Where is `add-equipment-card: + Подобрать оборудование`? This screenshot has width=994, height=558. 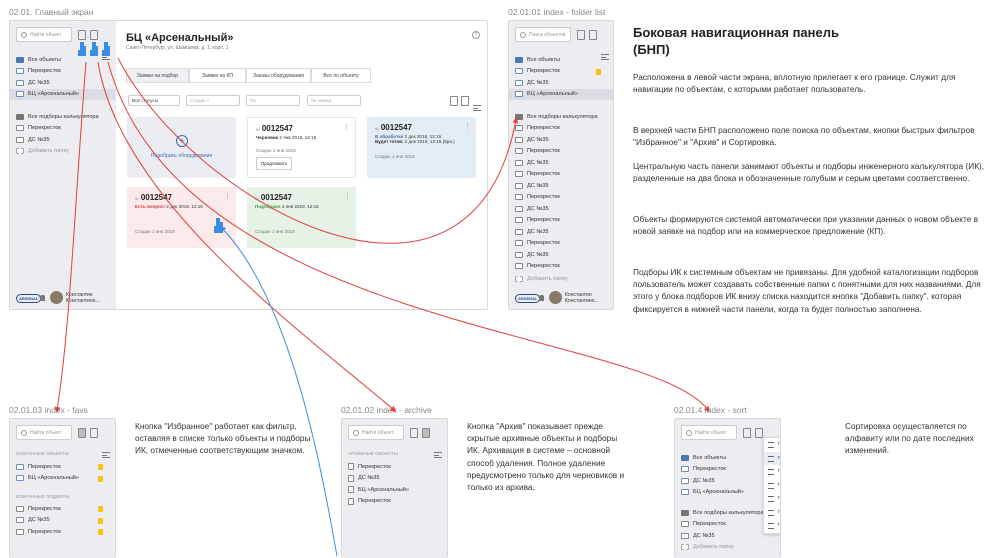
add-equipment-card: + Подобрать оборудование is located at coordinates (181, 147).